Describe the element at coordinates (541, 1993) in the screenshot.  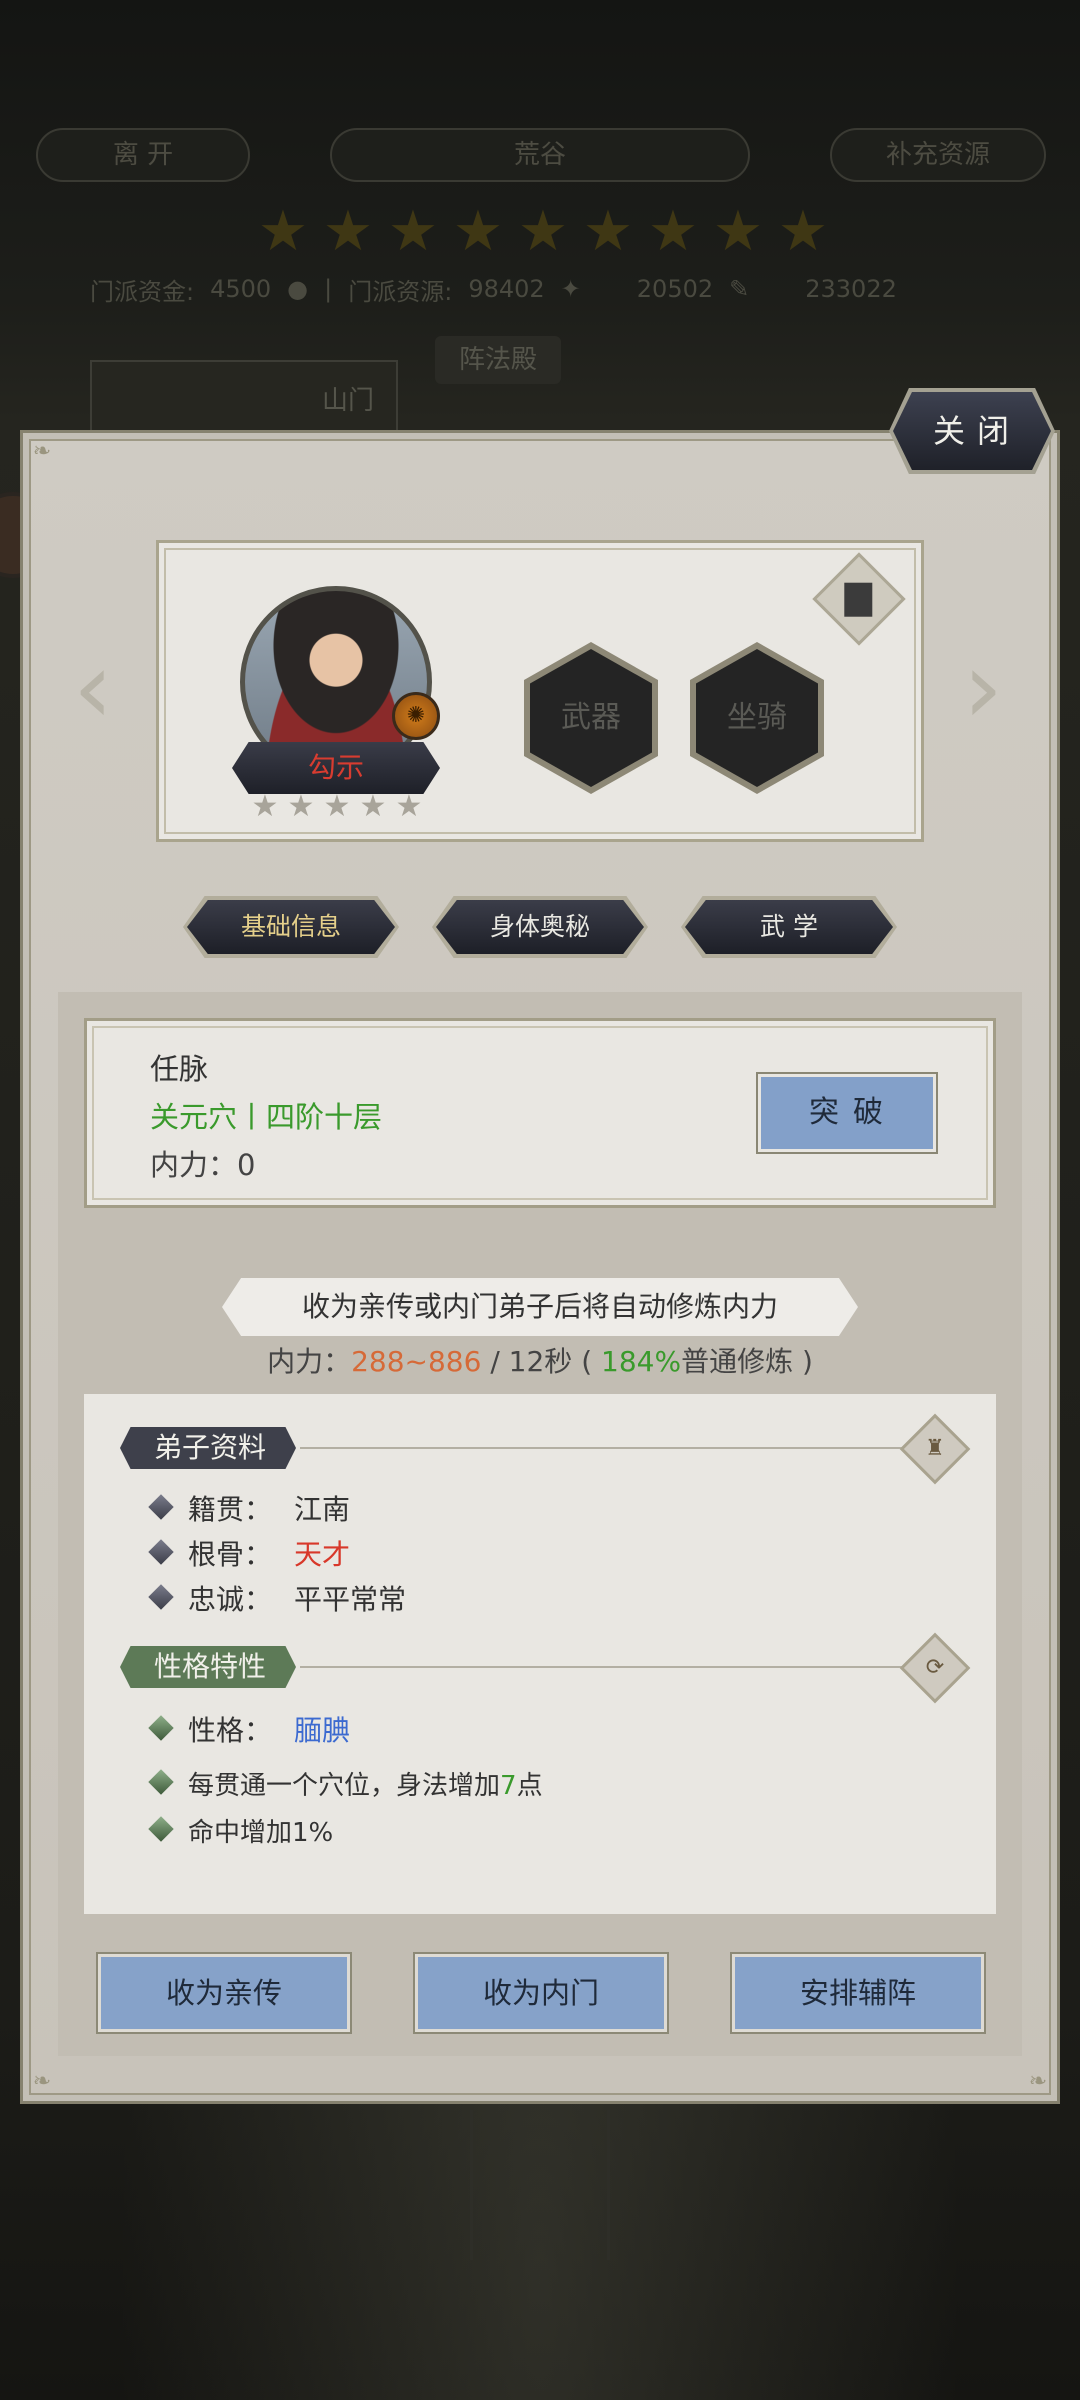
I see `make-inner-disciple-button: 收为内门` at that location.